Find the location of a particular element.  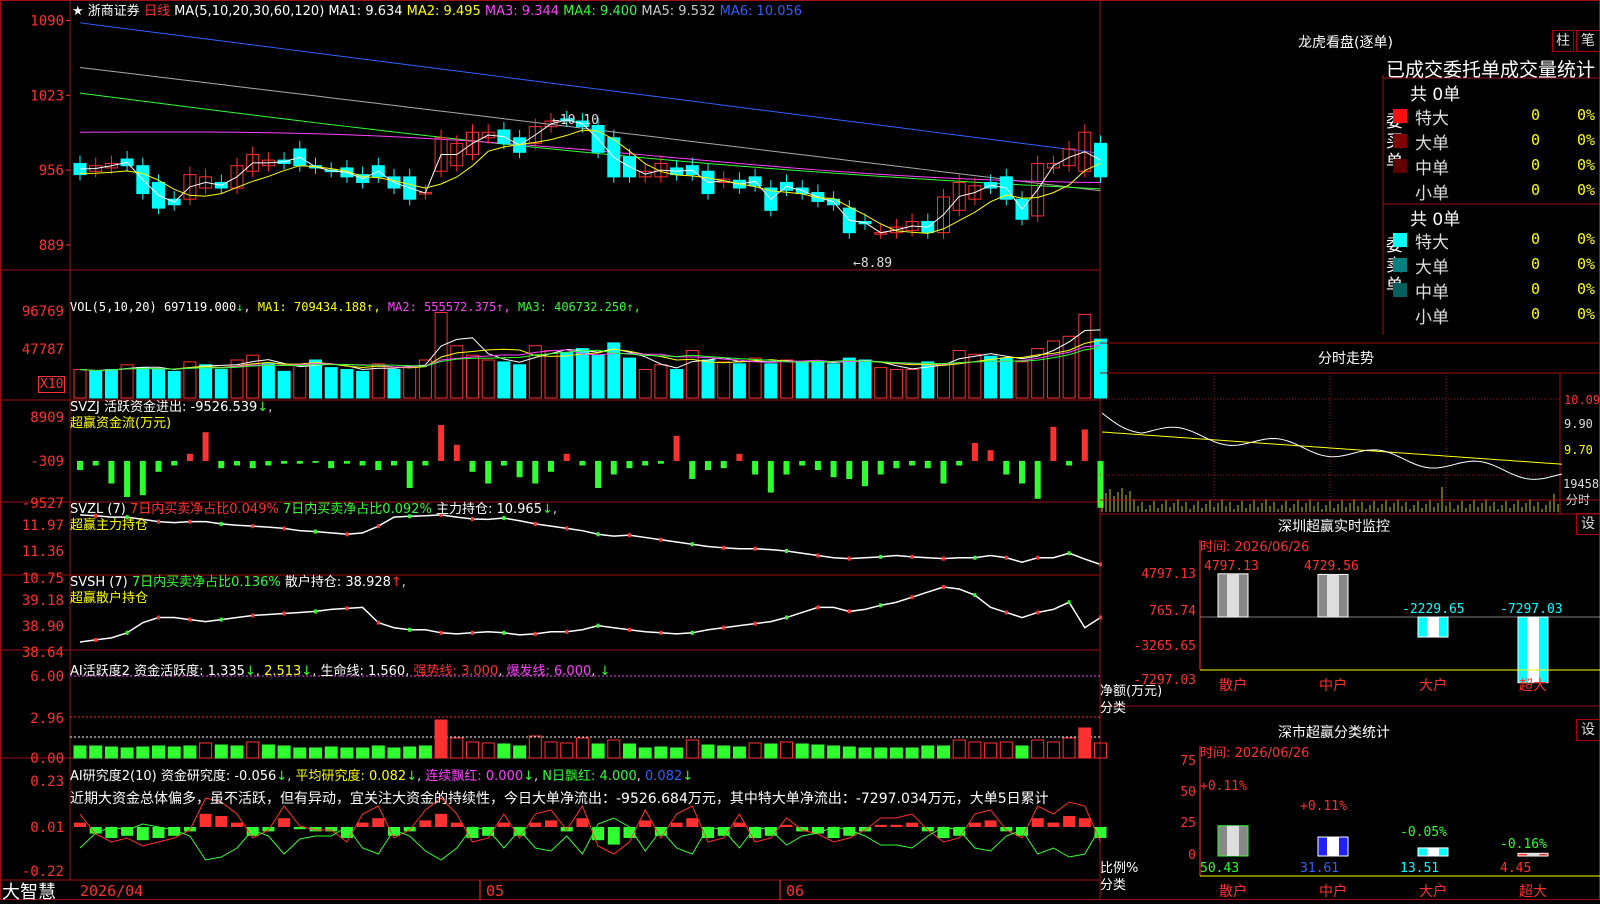

monitor-value: 4729.56 is located at coordinates (1331, 566).